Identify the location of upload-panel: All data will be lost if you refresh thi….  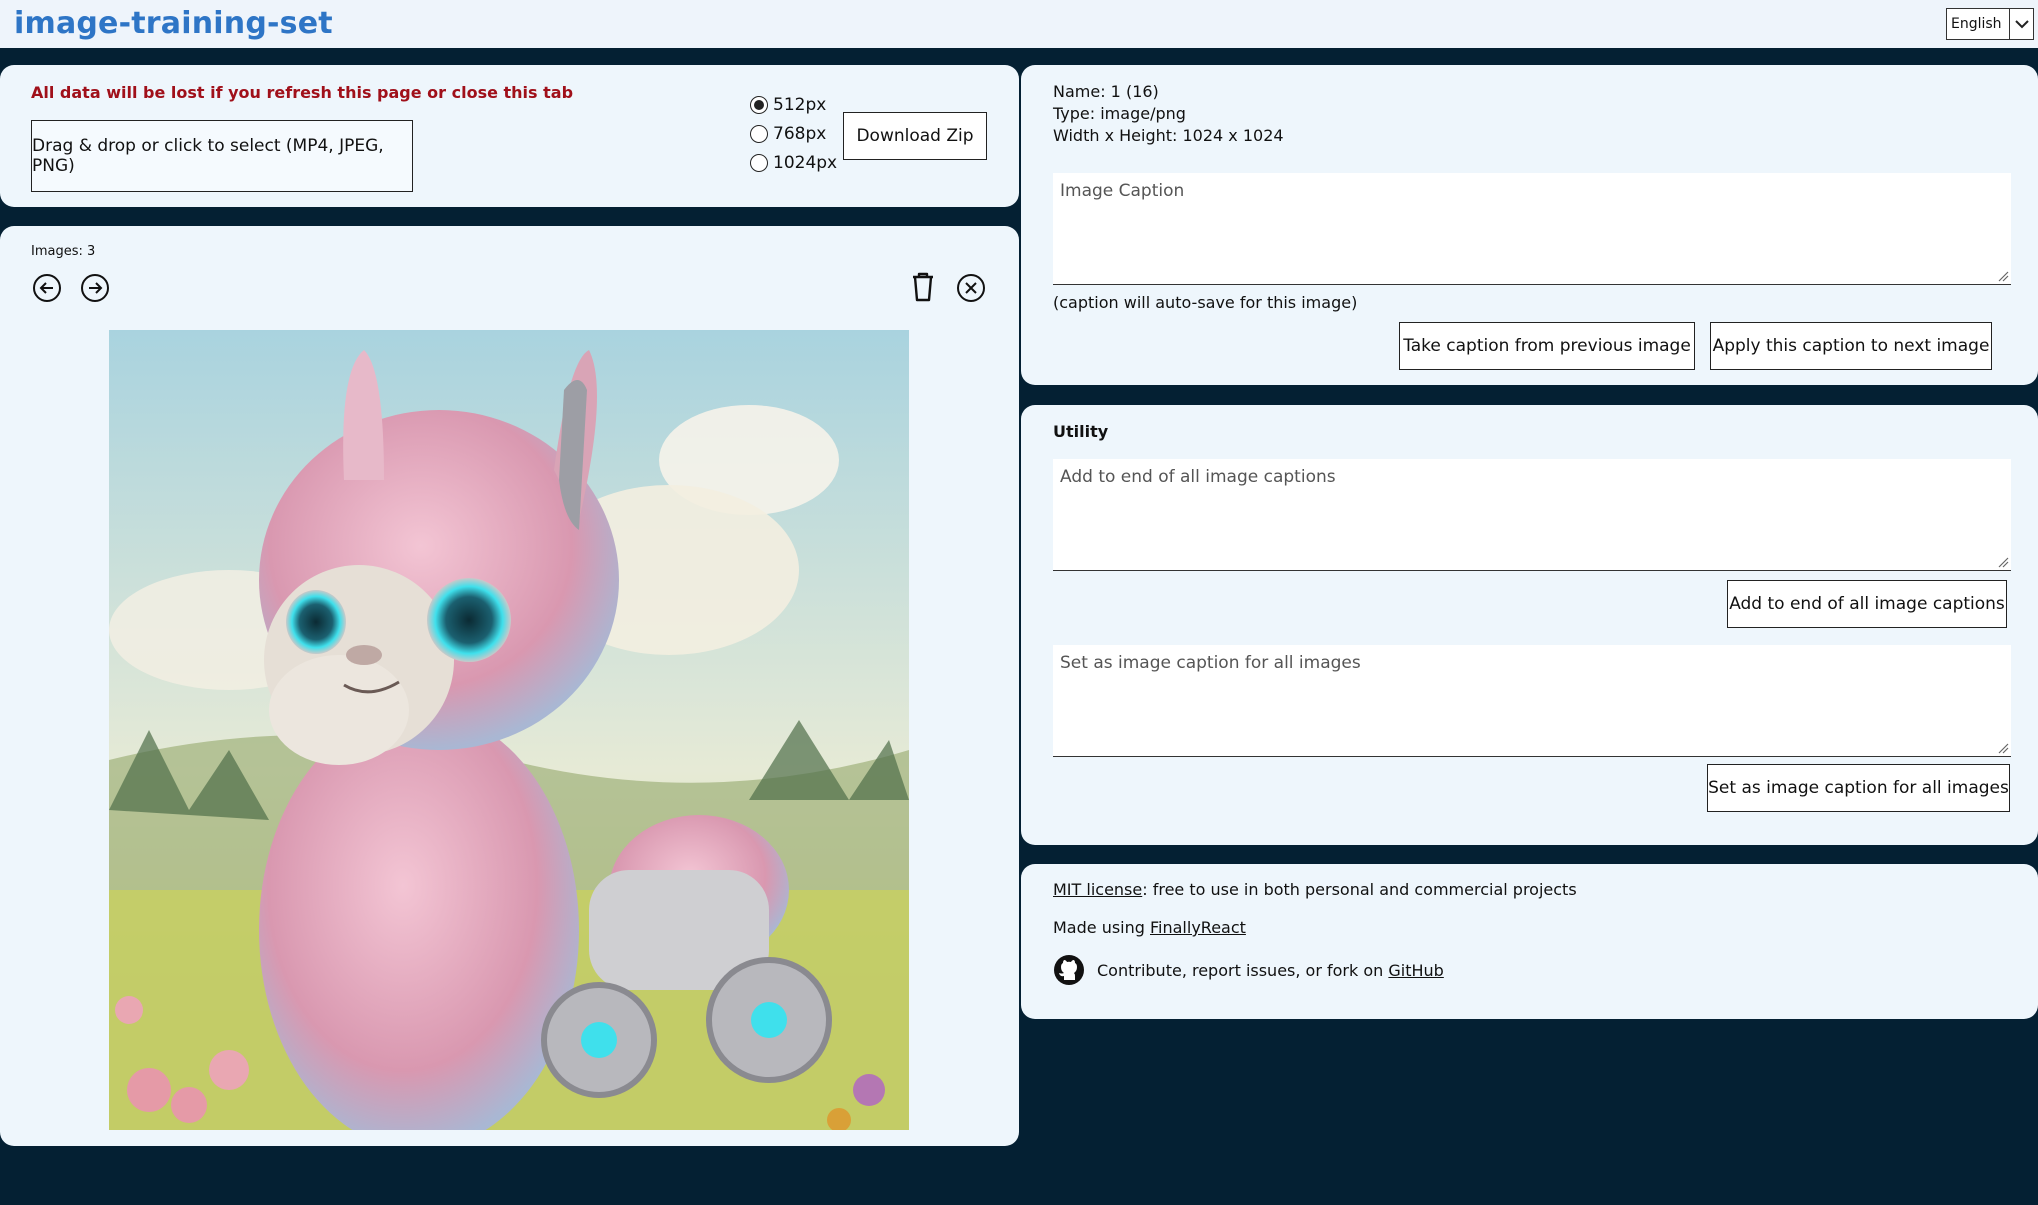
(509, 136).